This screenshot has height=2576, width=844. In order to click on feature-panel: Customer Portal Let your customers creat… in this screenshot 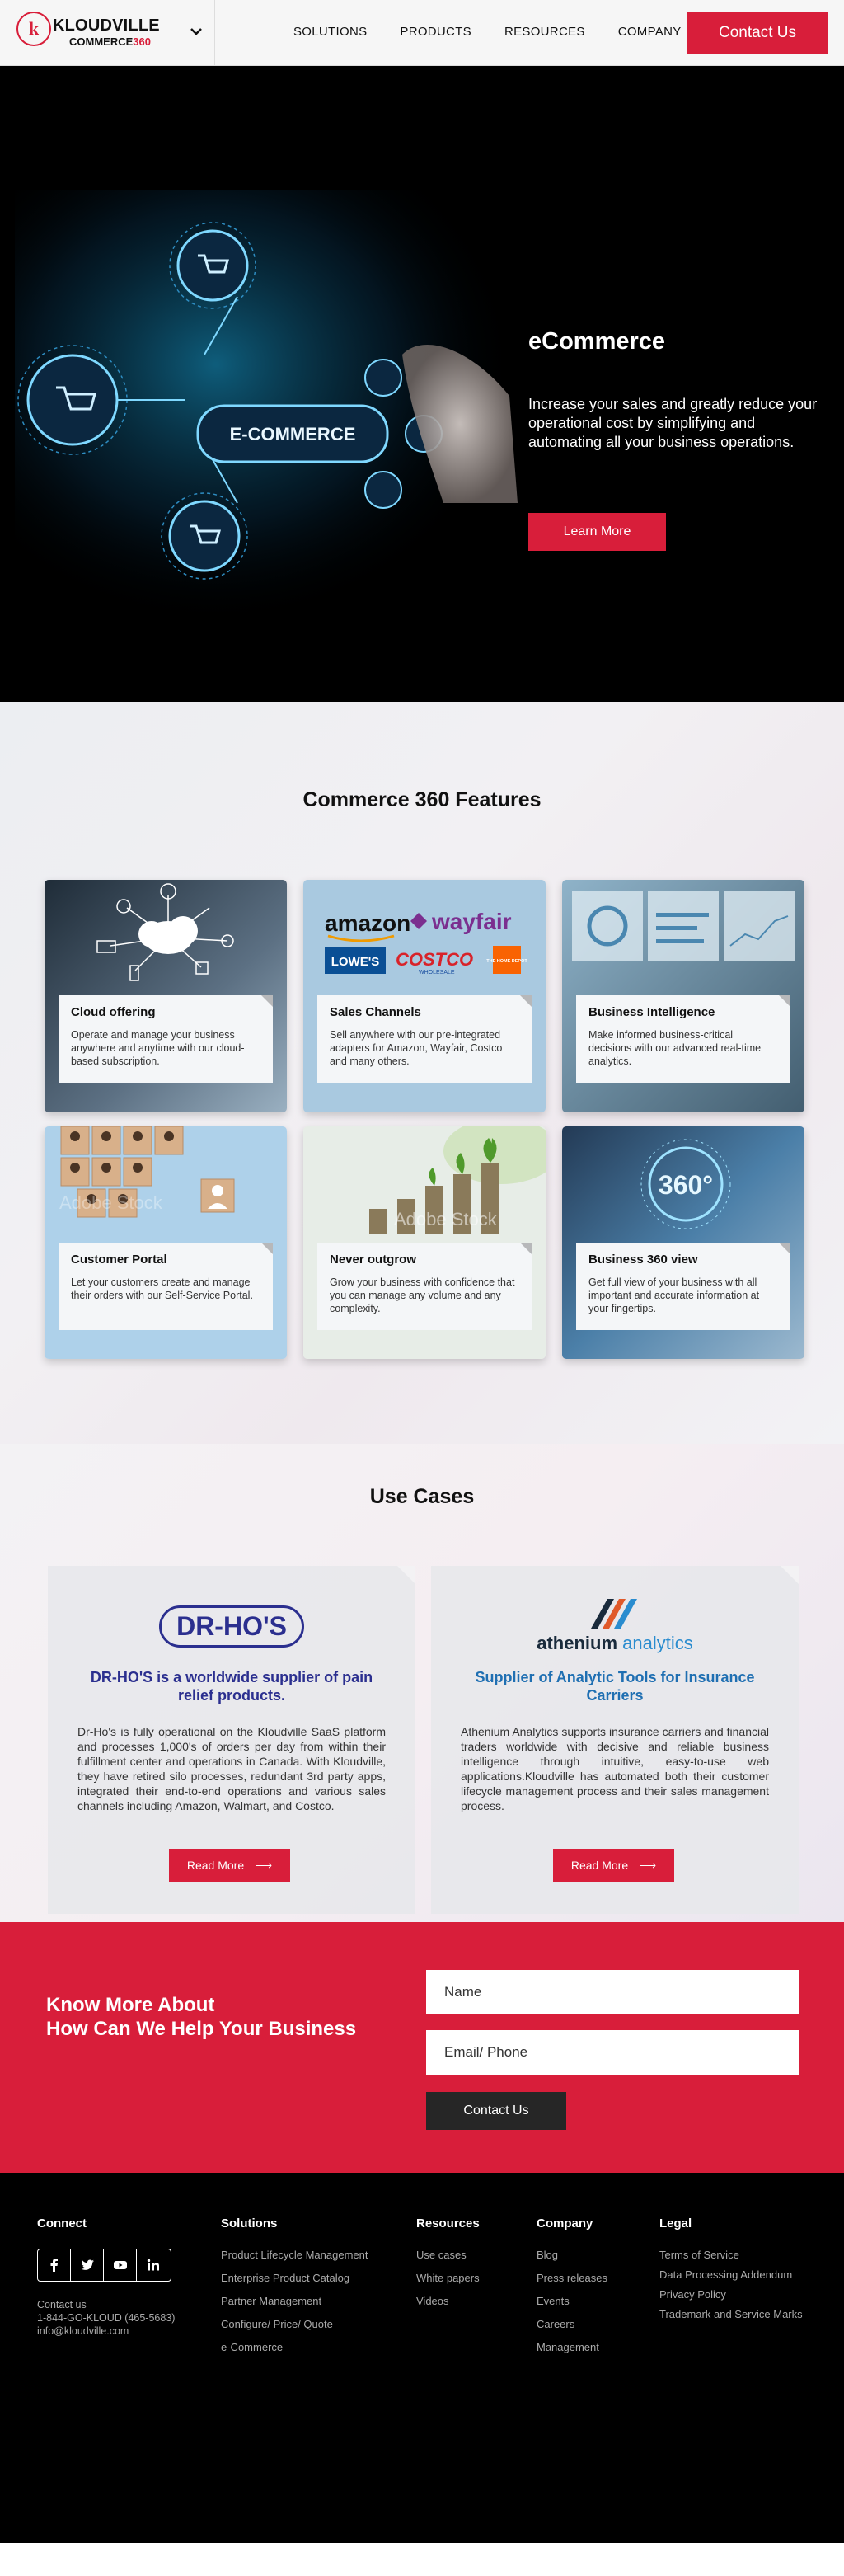, I will do `click(166, 1286)`.